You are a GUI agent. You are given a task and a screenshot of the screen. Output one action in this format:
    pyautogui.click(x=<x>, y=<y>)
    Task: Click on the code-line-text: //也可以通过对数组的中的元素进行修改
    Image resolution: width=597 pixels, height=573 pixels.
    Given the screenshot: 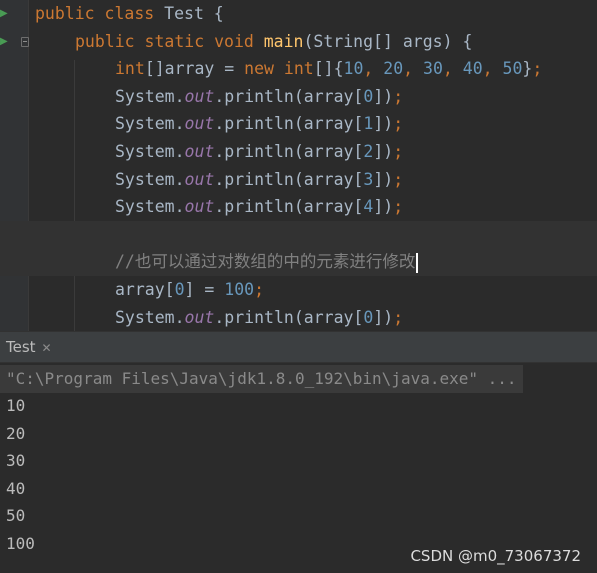 What is the action you would take?
    pyautogui.click(x=267, y=262)
    